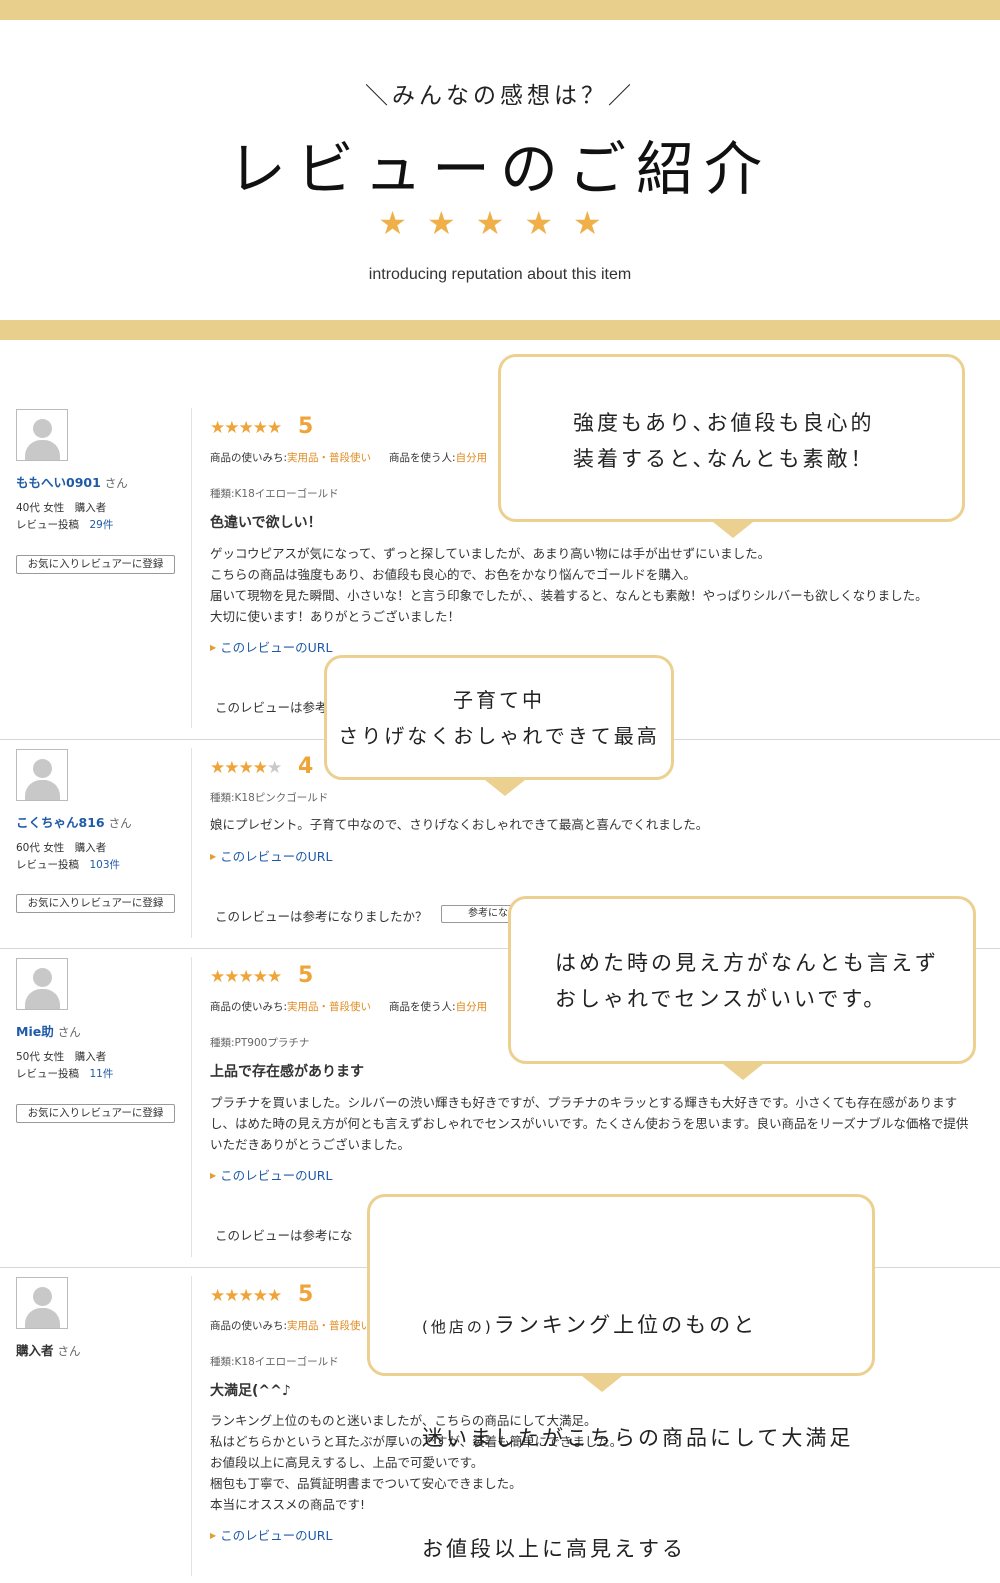 The height and width of the screenshot is (1583, 1000). Describe the element at coordinates (269, 798) in the screenshot. I see `variant-label: 種類:K18ピンクゴールド` at that location.